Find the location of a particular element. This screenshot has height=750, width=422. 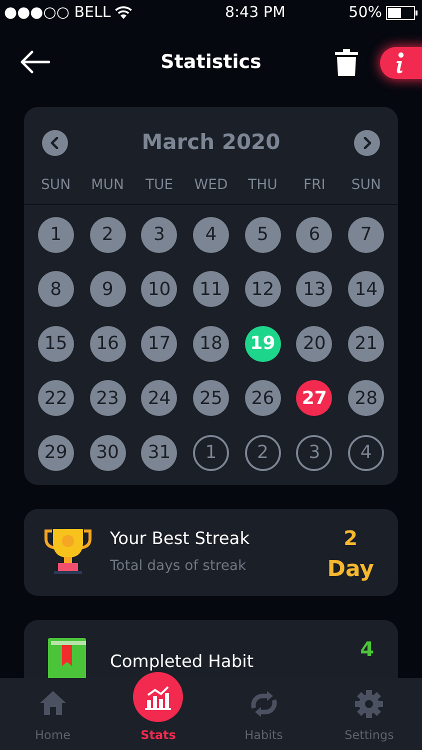

calendar-day: 9 is located at coordinates (108, 289).